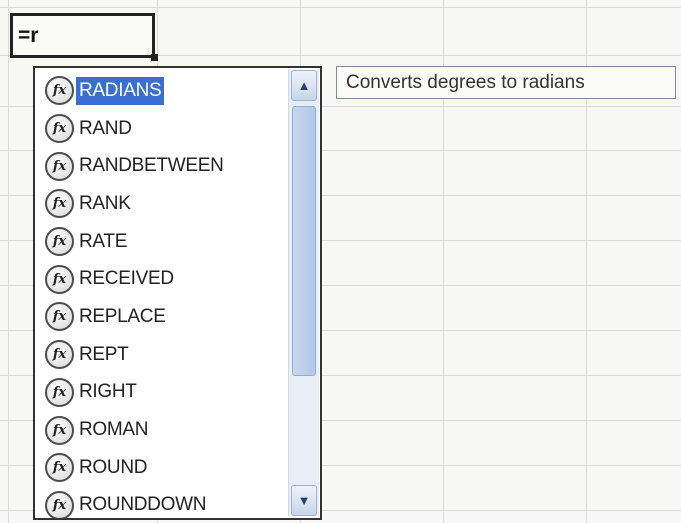 This screenshot has height=523, width=681. What do you see at coordinates (108, 392) in the screenshot?
I see `autocomplete-item-label: RIGHT` at bounding box center [108, 392].